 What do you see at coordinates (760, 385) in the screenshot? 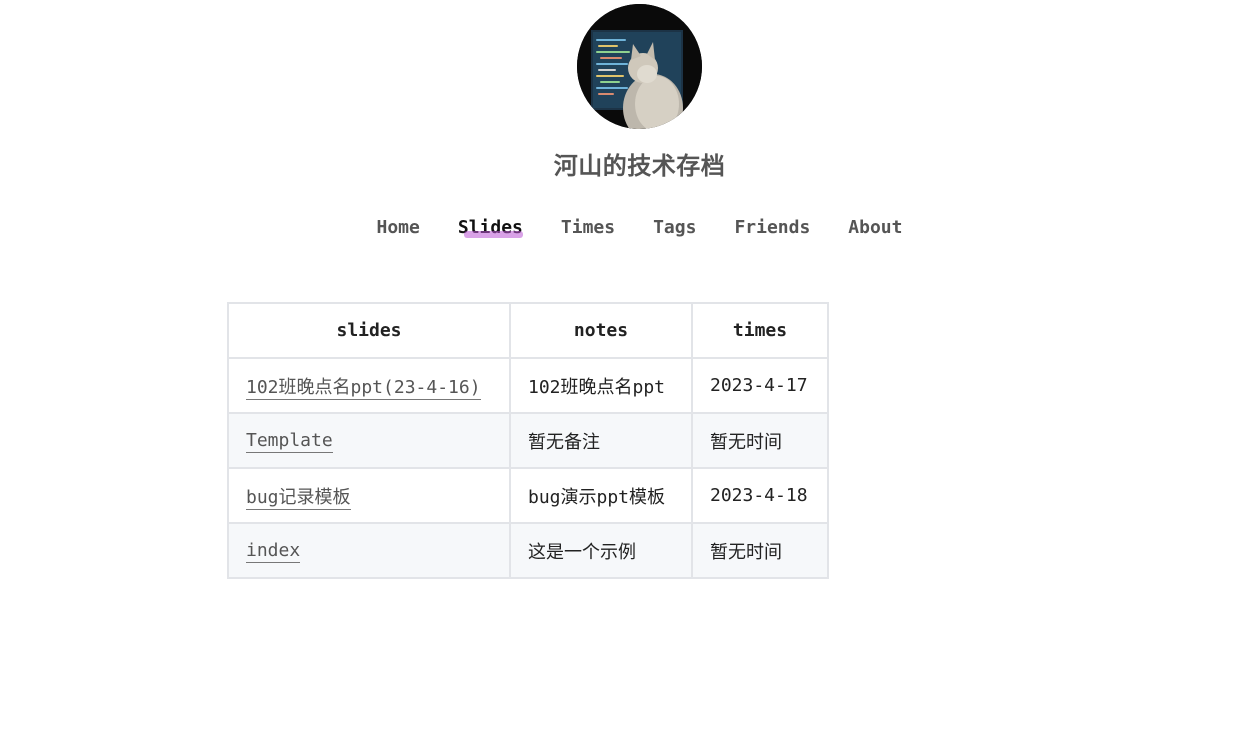
I see `time-cell: 2023-4-17` at bounding box center [760, 385].